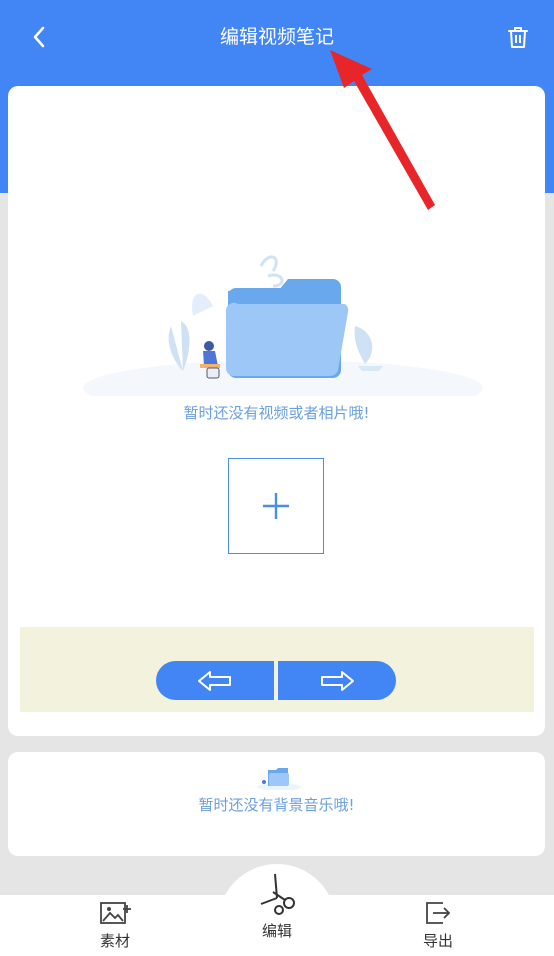 The width and height of the screenshot is (554, 956). I want to click on trash-icon, so click(518, 37).